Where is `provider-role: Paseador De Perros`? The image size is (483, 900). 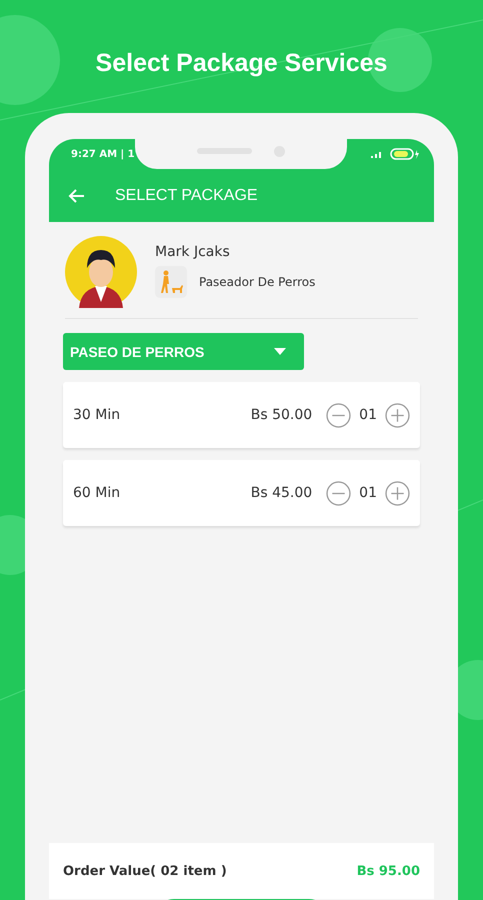
provider-role: Paseador De Perros is located at coordinates (257, 282).